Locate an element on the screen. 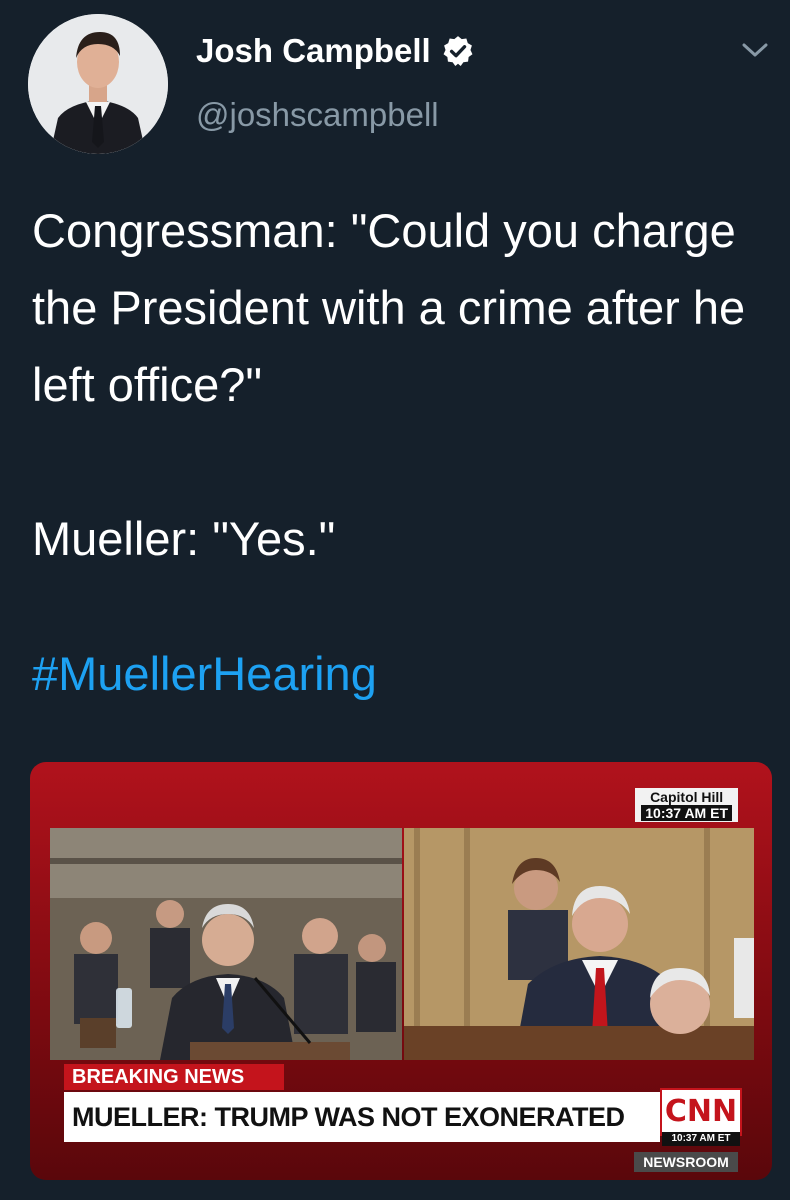  chevron-down-icon is located at coordinates (755, 50).